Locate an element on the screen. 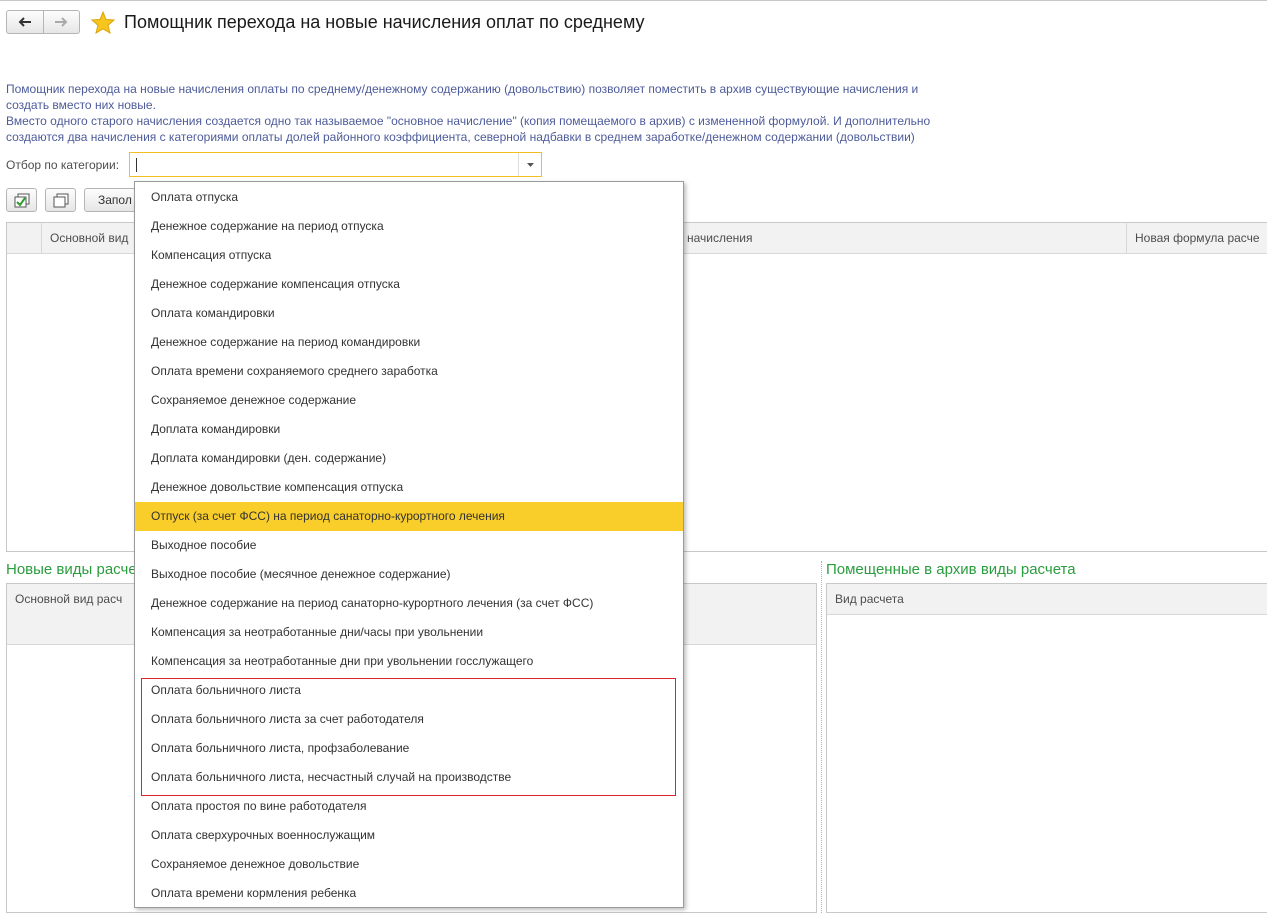 The width and height of the screenshot is (1267, 918). top-border is located at coordinates (633, 0).